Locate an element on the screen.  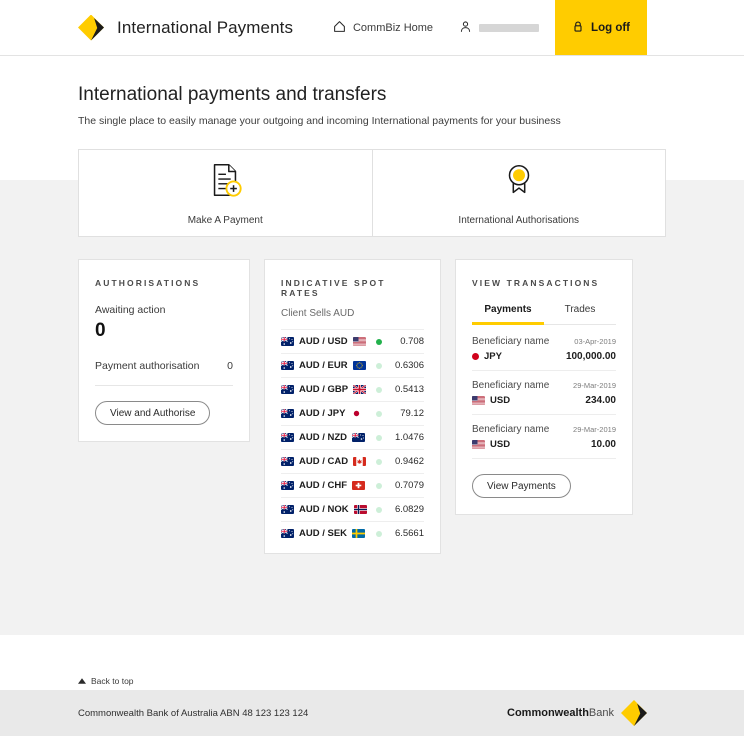
spot-rate-row: AUD / CHF 0.7079 is located at coordinates (352, 485).